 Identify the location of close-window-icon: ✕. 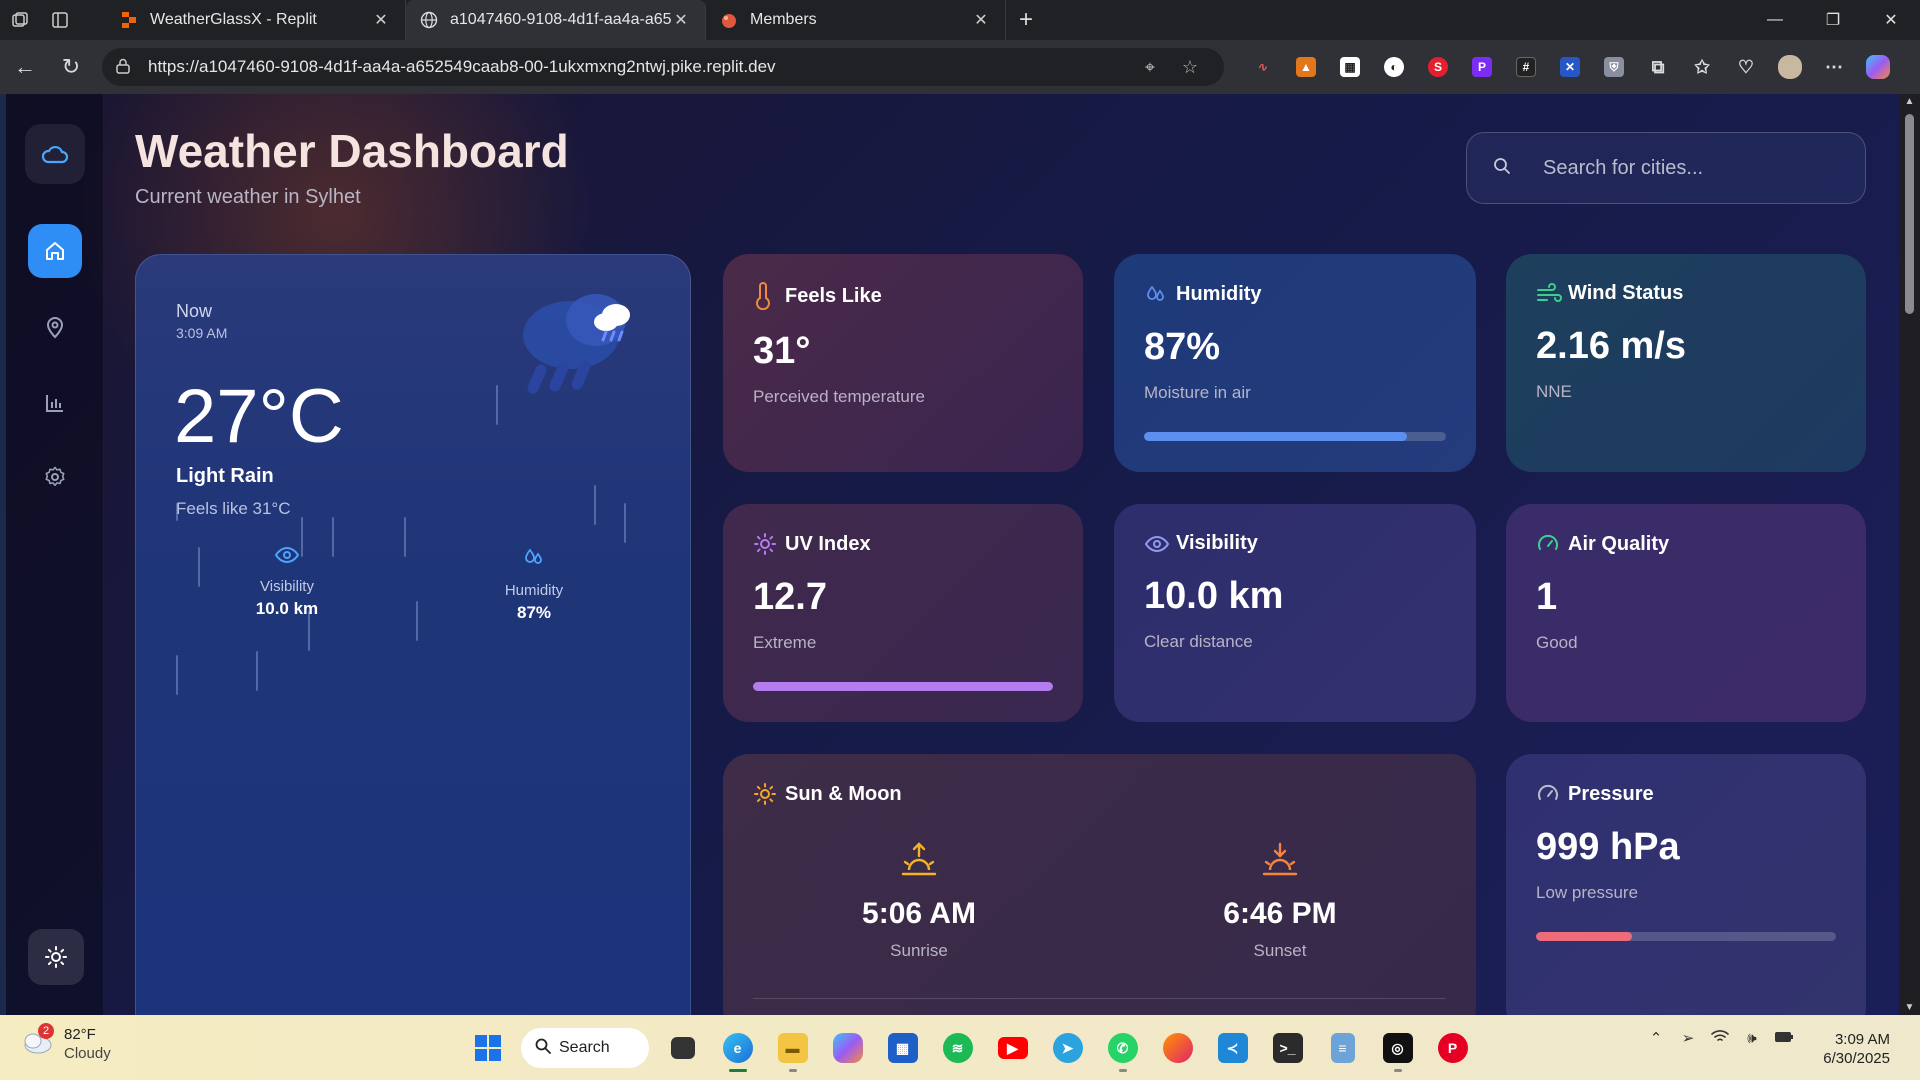
(1891, 20).